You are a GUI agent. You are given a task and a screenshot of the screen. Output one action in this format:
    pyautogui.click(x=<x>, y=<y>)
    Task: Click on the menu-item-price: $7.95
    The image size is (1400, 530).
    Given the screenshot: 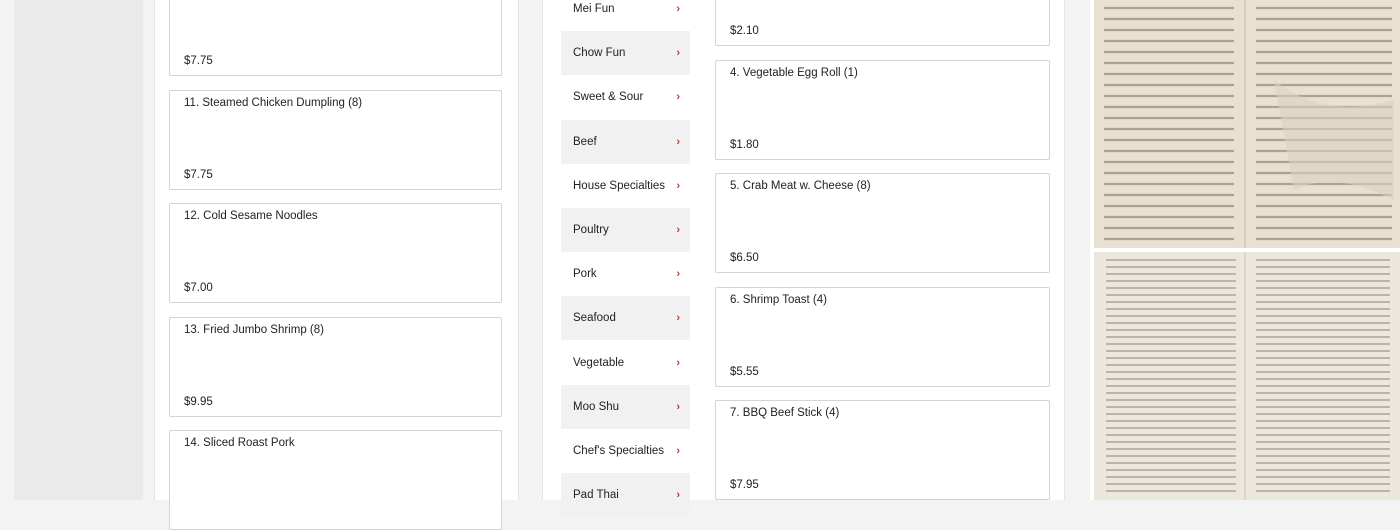 What is the action you would take?
    pyautogui.click(x=744, y=485)
    